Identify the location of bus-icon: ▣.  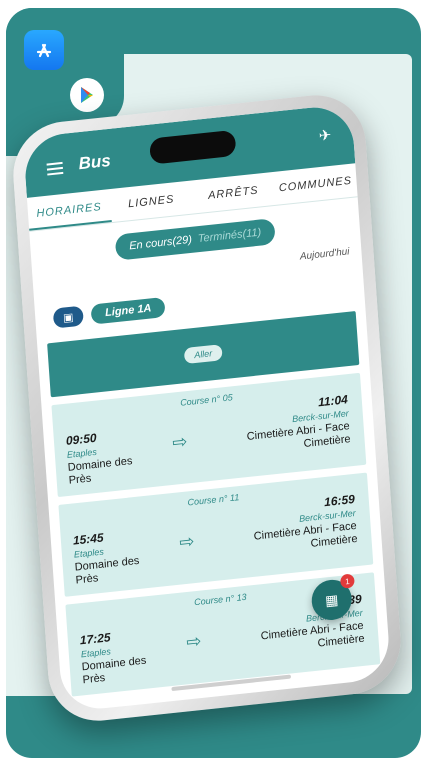
(68, 317).